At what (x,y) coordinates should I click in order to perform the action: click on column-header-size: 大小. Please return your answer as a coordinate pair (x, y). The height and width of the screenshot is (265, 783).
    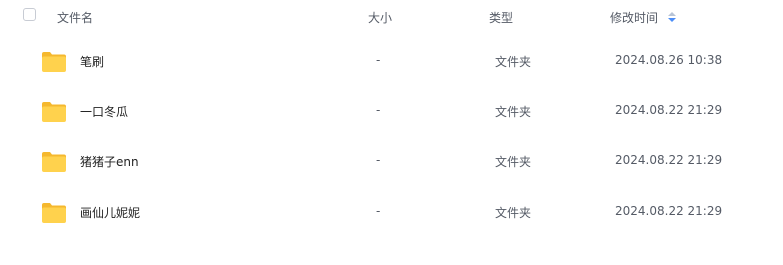
    Looking at the image, I should click on (380, 17).